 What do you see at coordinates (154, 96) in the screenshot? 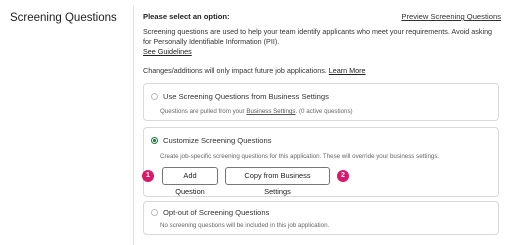
I see `radio-business-settings` at bounding box center [154, 96].